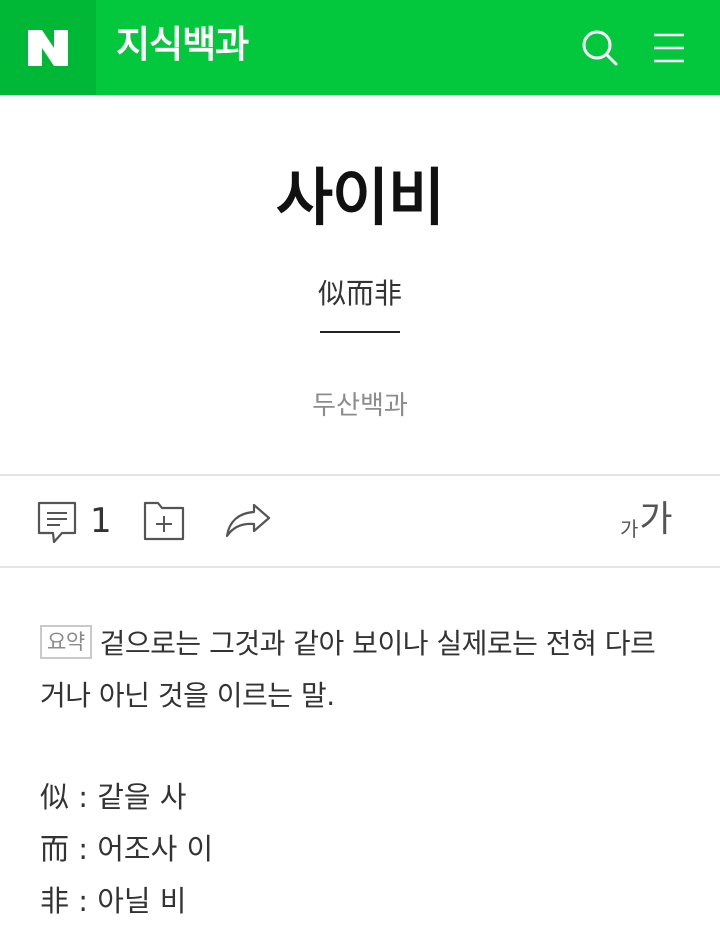 The image size is (720, 947). Describe the element at coordinates (113, 797) in the screenshot. I see `hanja-line: 似 : 같을 사` at that location.